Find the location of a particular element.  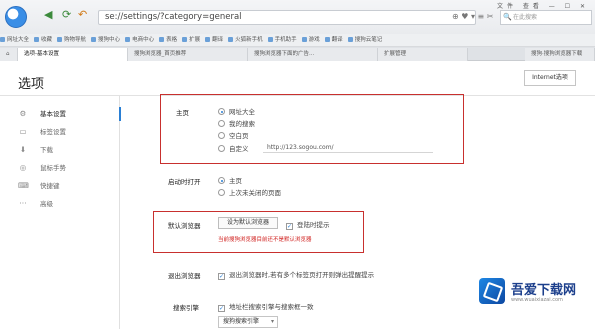

homepage-highlight-box is located at coordinates (312, 129).